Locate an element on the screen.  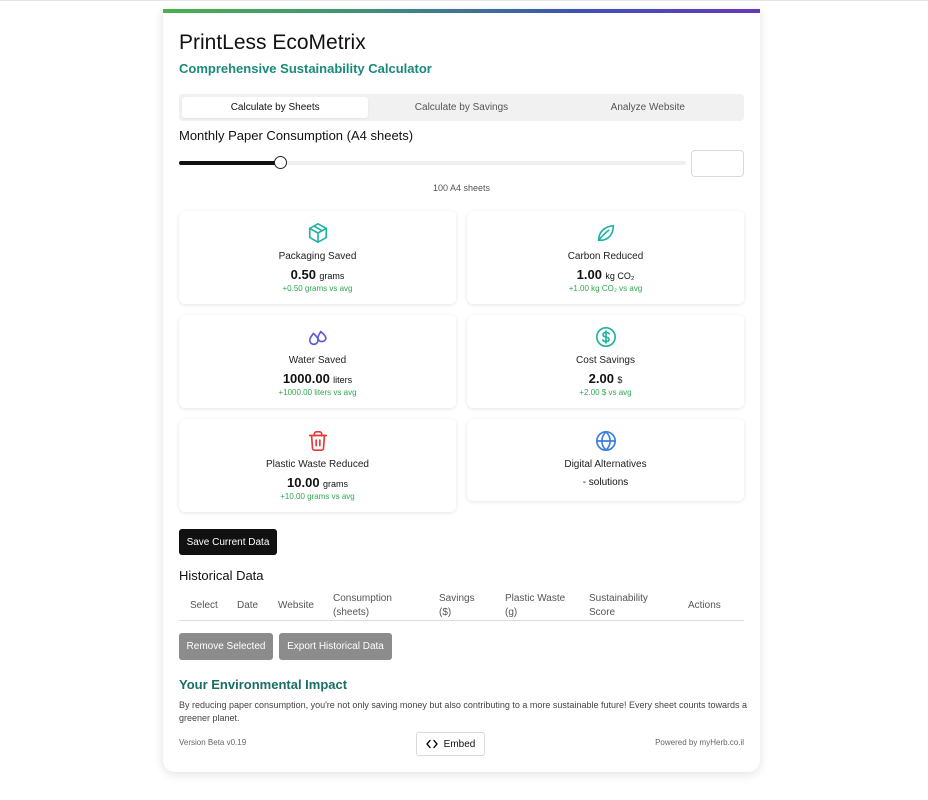
code-icon is located at coordinates (431, 744).